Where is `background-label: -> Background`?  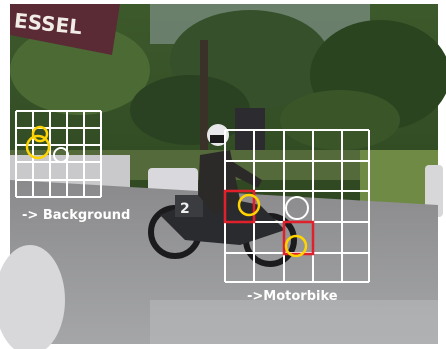
background-label: -> Background is located at coordinates (76, 215).